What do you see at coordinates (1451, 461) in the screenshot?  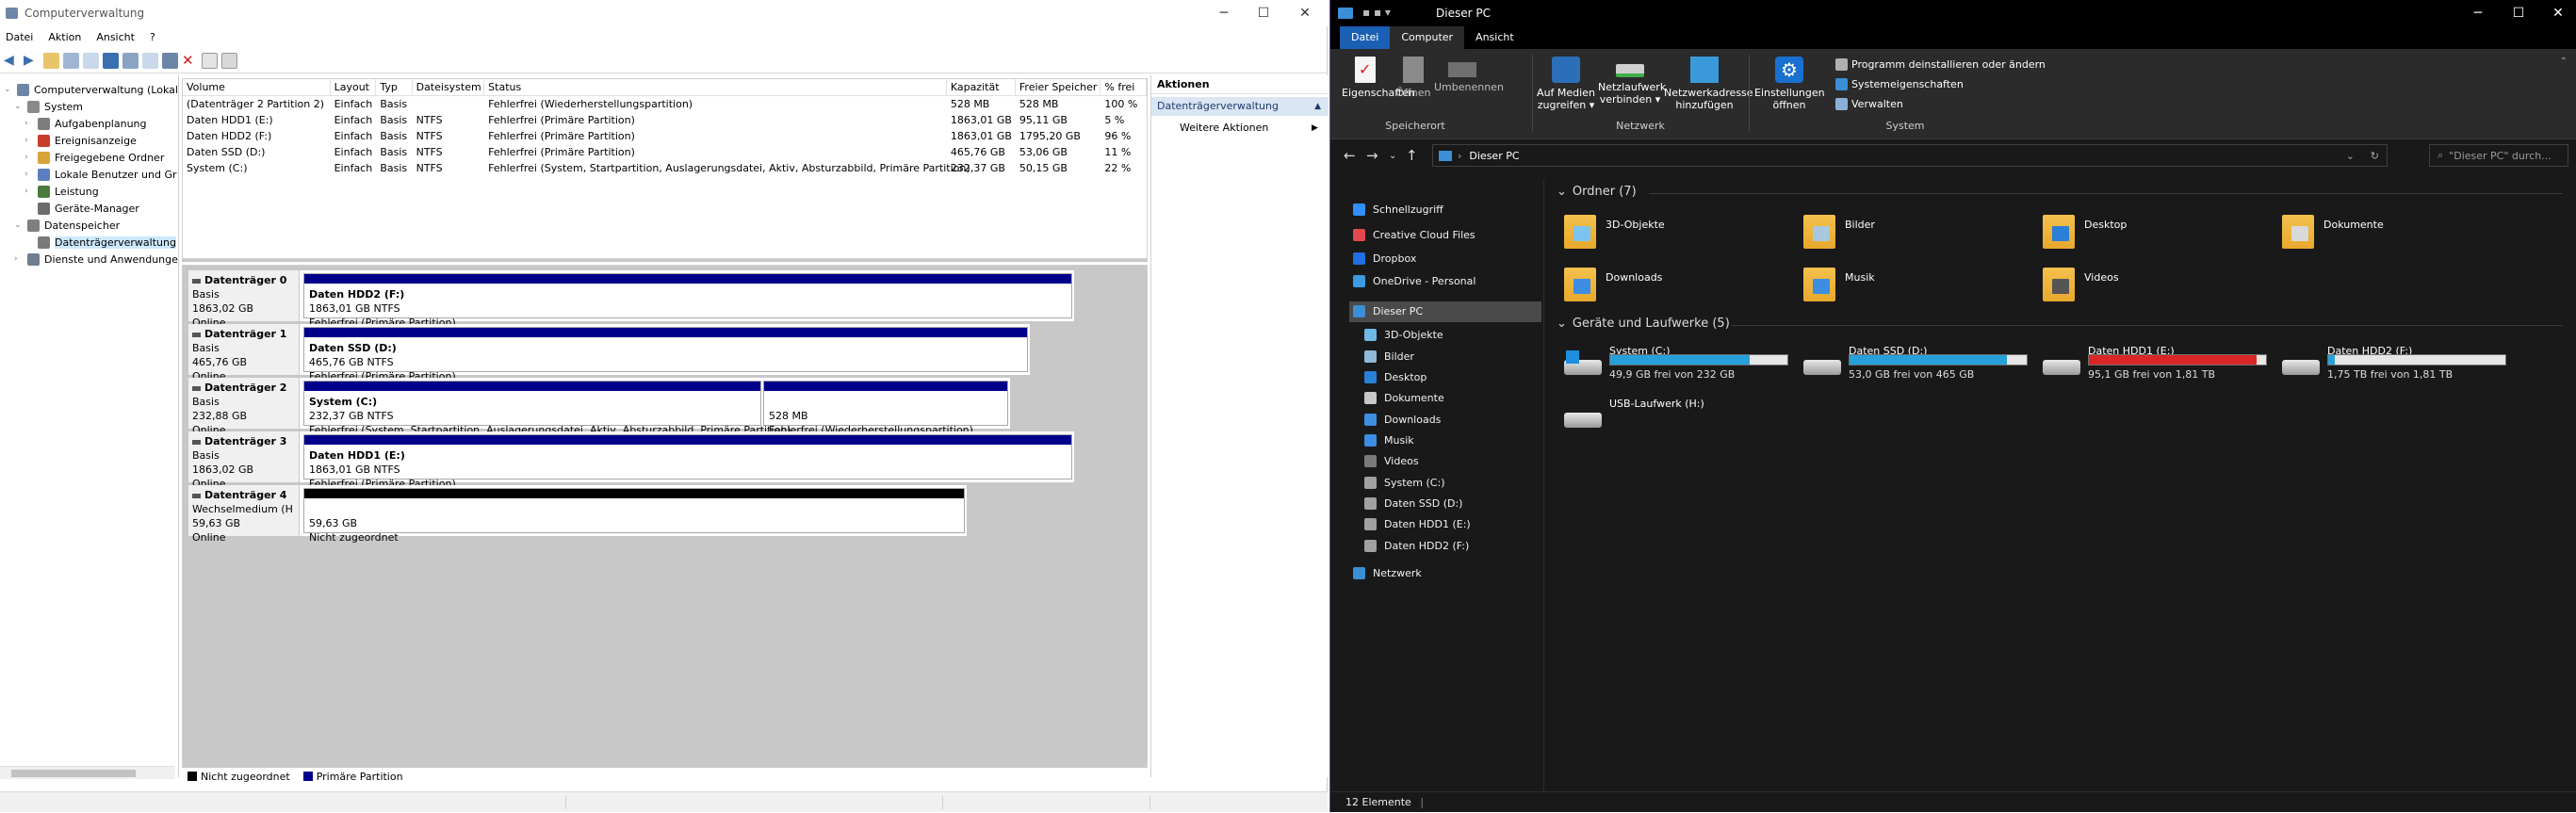 I see `nav-item-videos: Videos` at bounding box center [1451, 461].